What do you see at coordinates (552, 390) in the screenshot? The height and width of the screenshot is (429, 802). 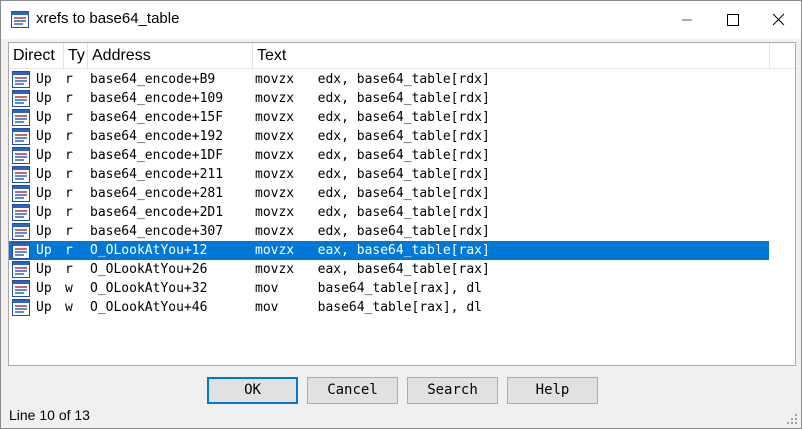 I see `help-button: Help` at bounding box center [552, 390].